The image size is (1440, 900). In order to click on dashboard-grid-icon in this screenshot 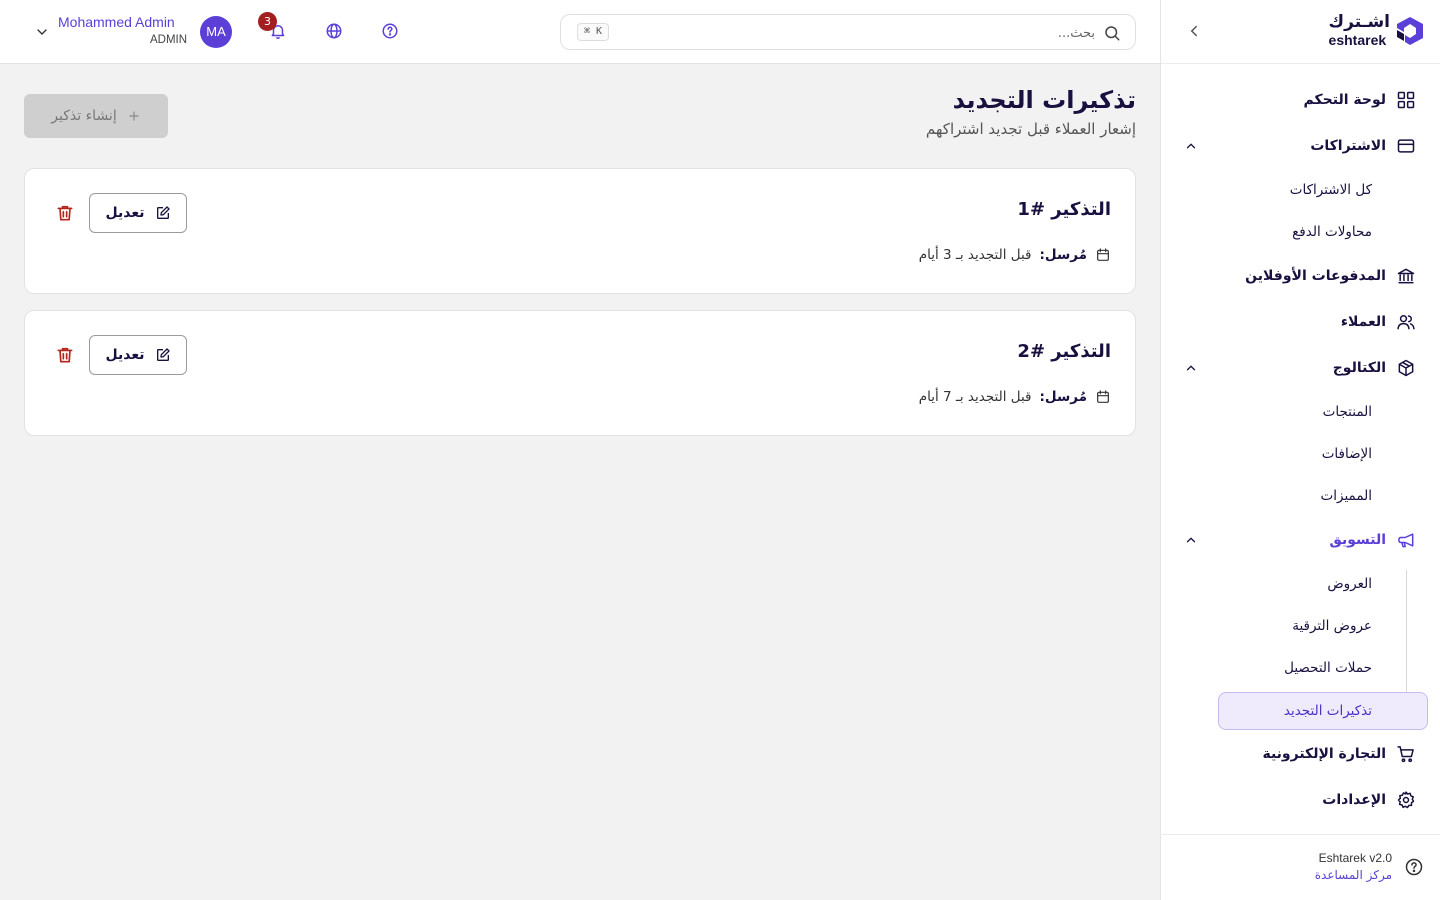, I will do `click(1406, 100)`.